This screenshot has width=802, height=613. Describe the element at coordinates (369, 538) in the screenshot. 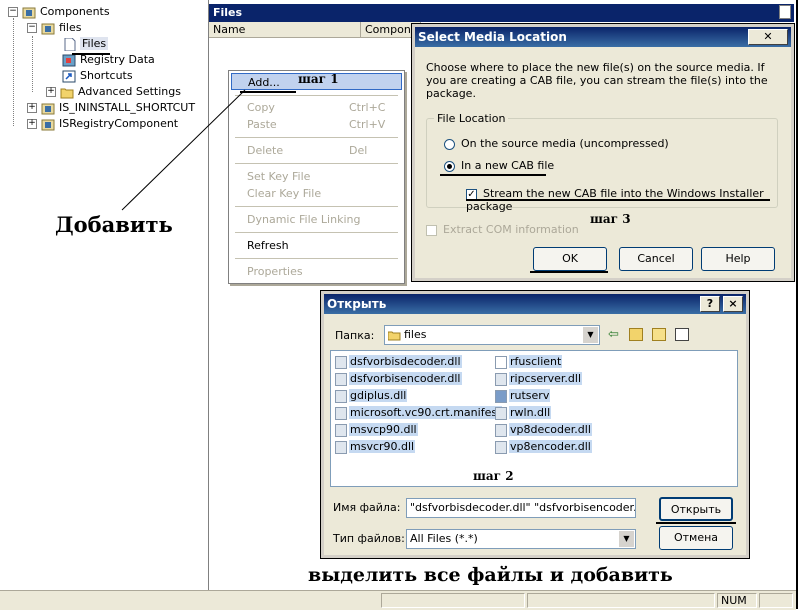

I see `filetype-label: Тип файлов:` at that location.